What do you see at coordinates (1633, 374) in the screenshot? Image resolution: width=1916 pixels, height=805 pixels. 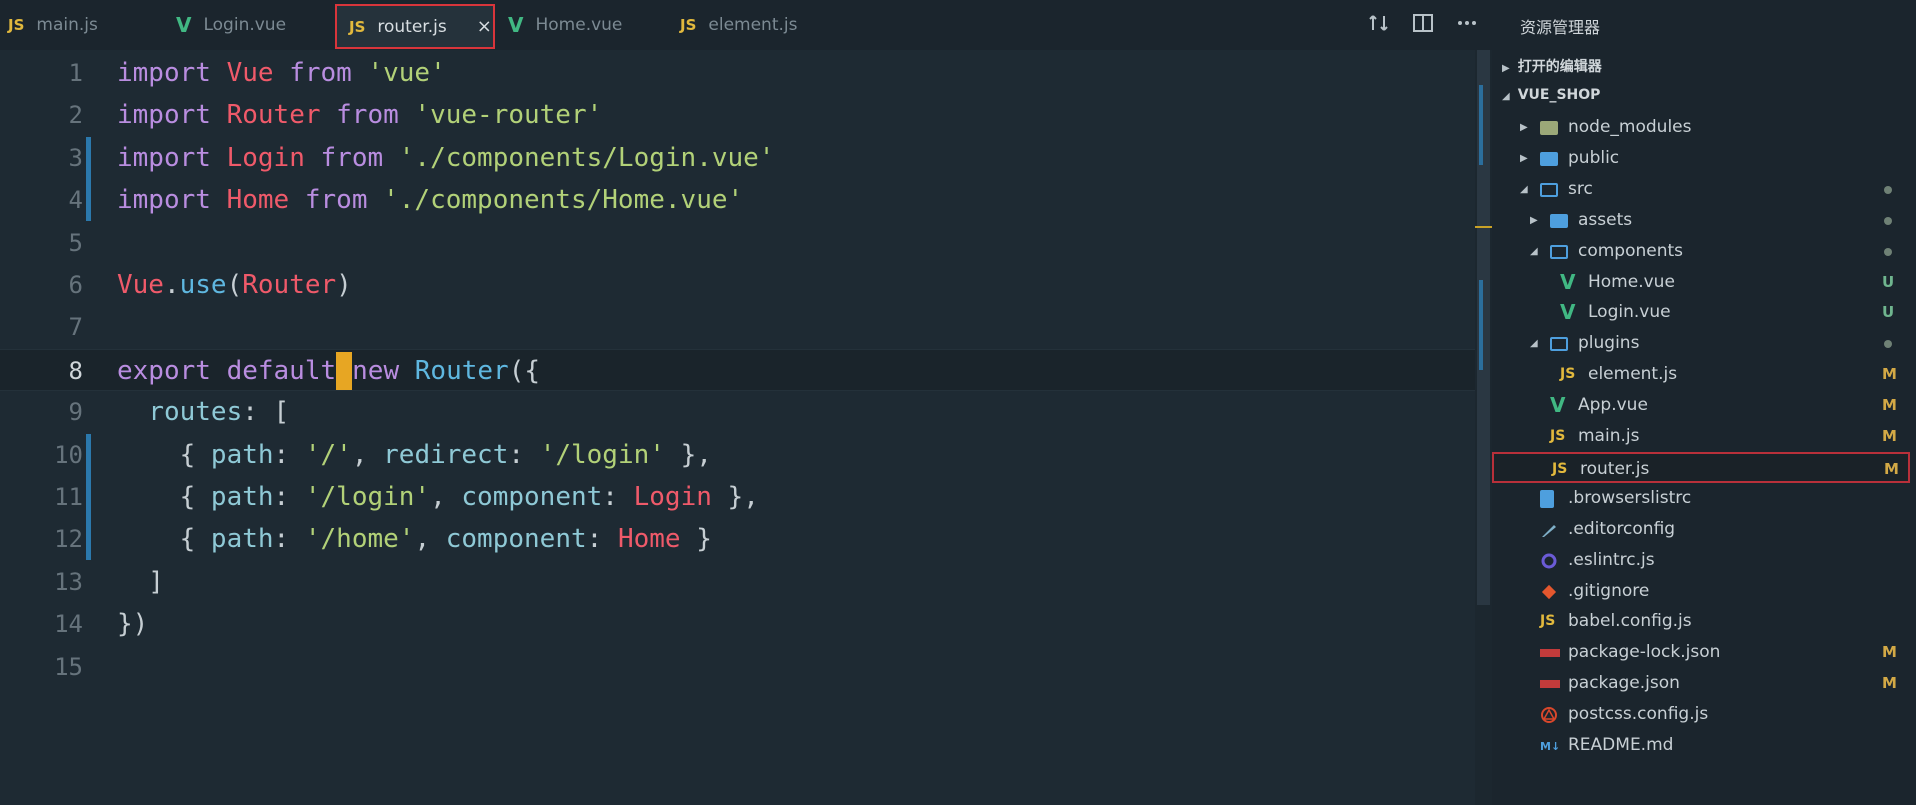 I see `tree-item-label: element.js` at bounding box center [1633, 374].